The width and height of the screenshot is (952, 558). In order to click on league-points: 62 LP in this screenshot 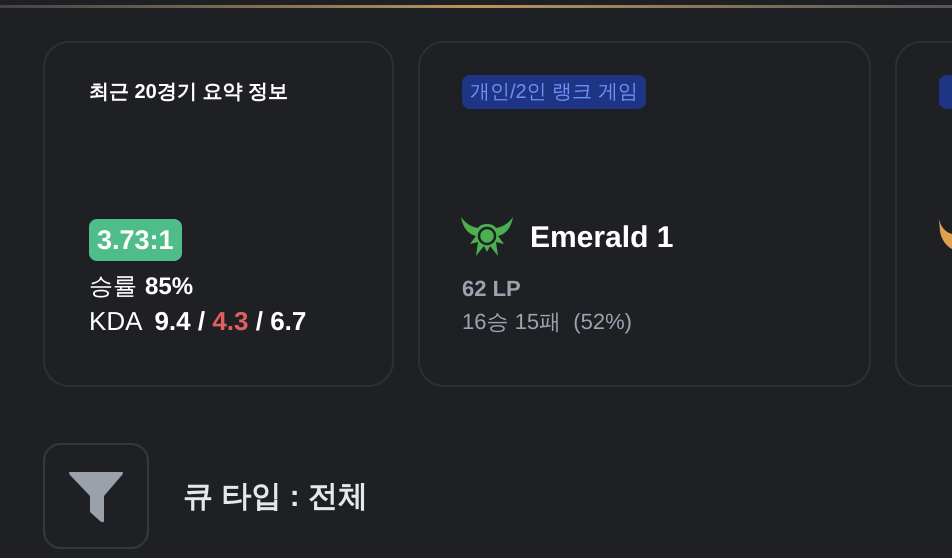, I will do `click(491, 289)`.